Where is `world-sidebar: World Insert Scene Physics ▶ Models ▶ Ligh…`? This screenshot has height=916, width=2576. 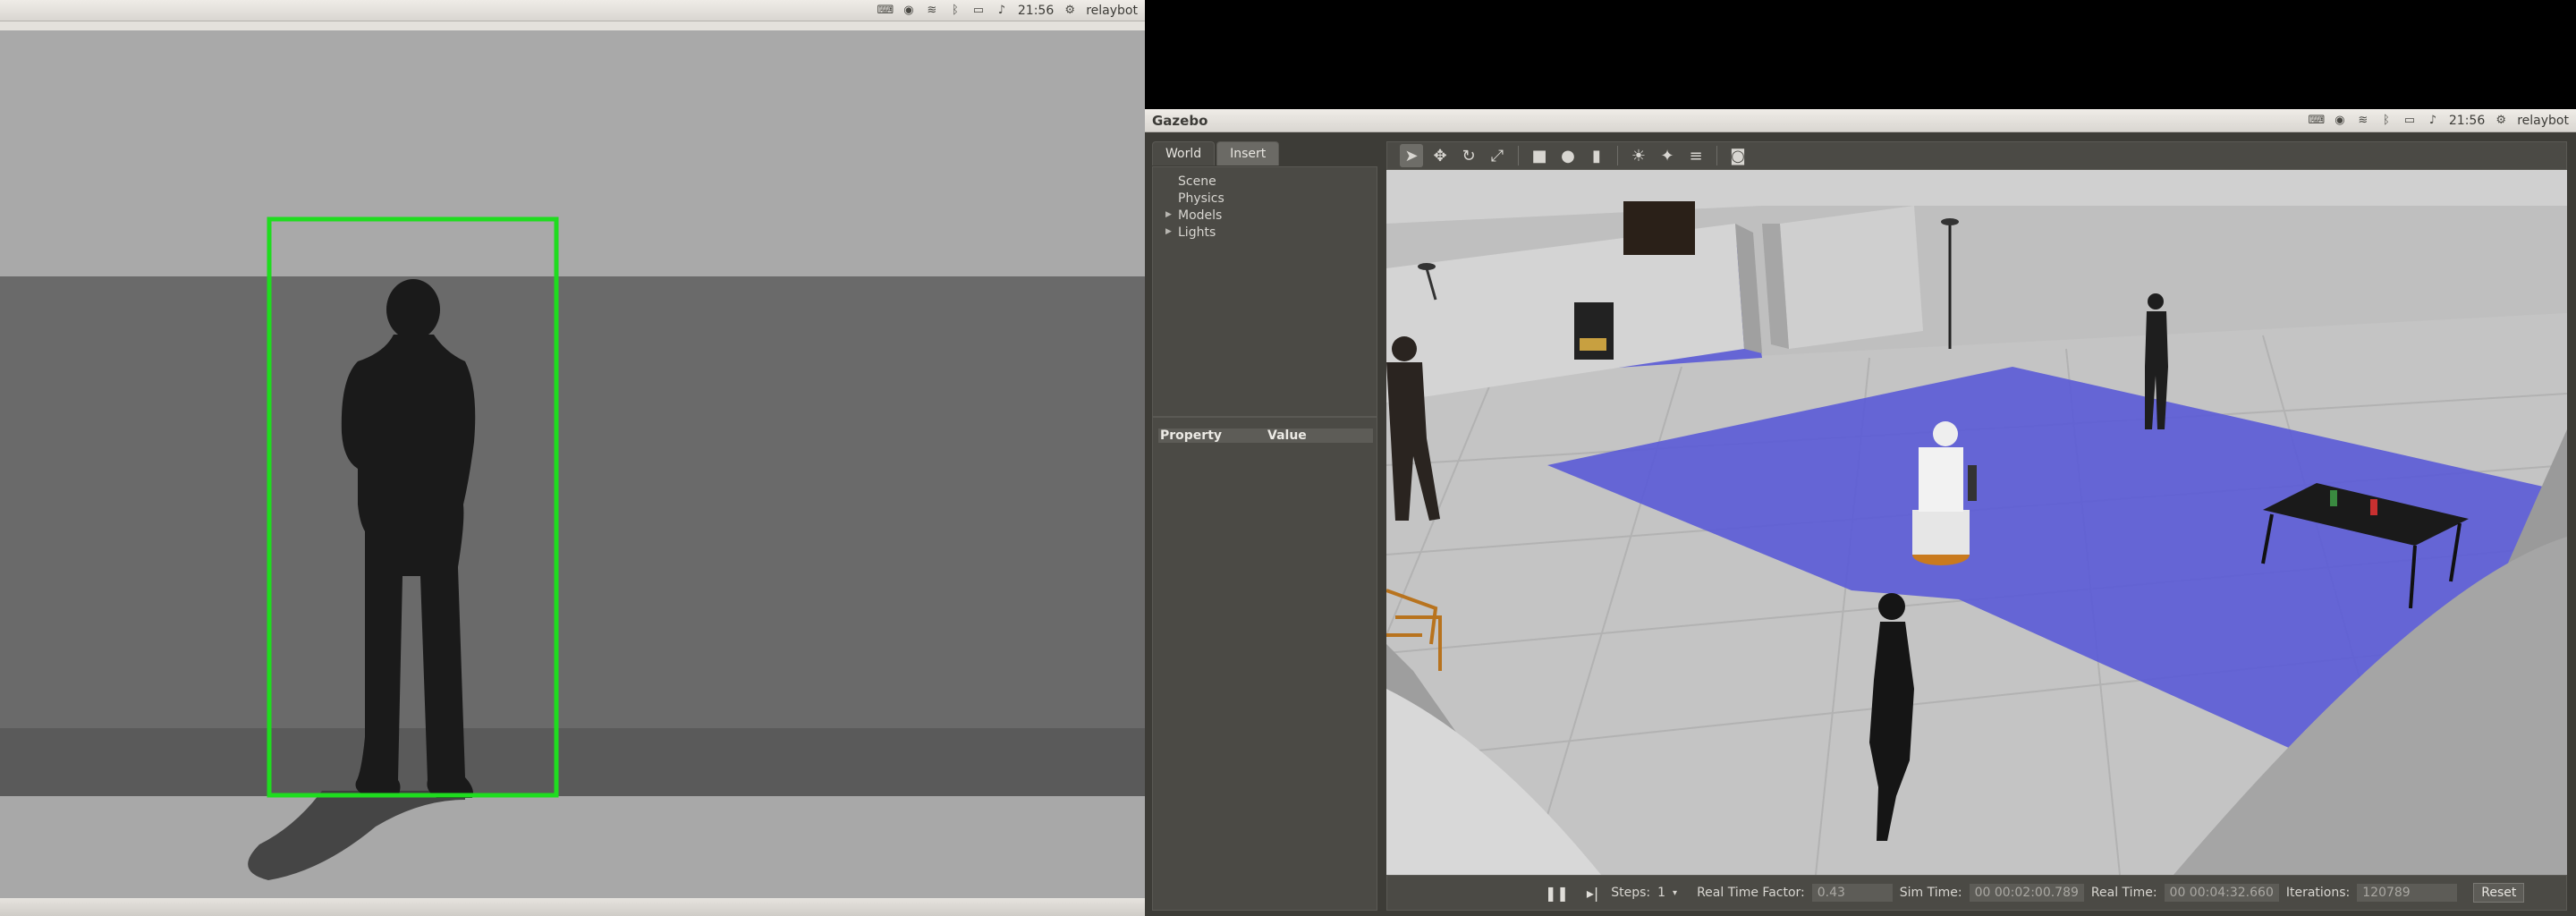 world-sidebar: World Insert Scene Physics ▶ Models ▶ Ligh… is located at coordinates (1264, 526).